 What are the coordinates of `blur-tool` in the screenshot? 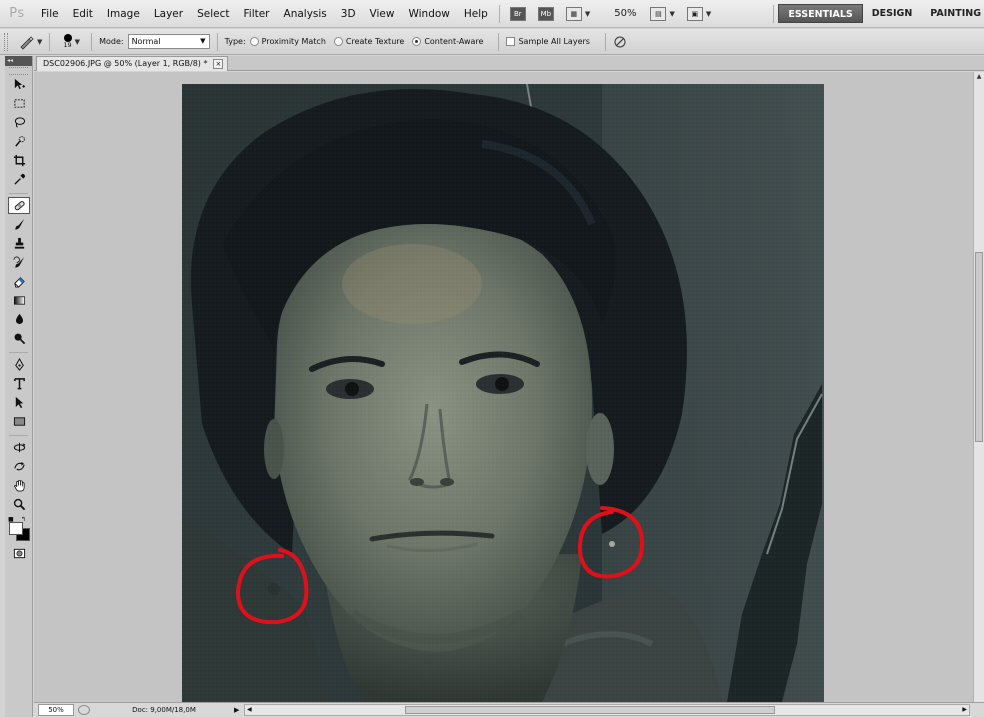 It's located at (19, 319).